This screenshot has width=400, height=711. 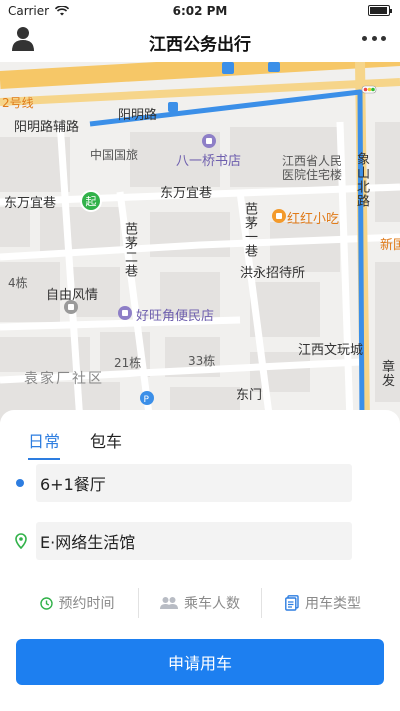 I want to click on origin-field: 6+1餐厅, so click(x=194, y=483).